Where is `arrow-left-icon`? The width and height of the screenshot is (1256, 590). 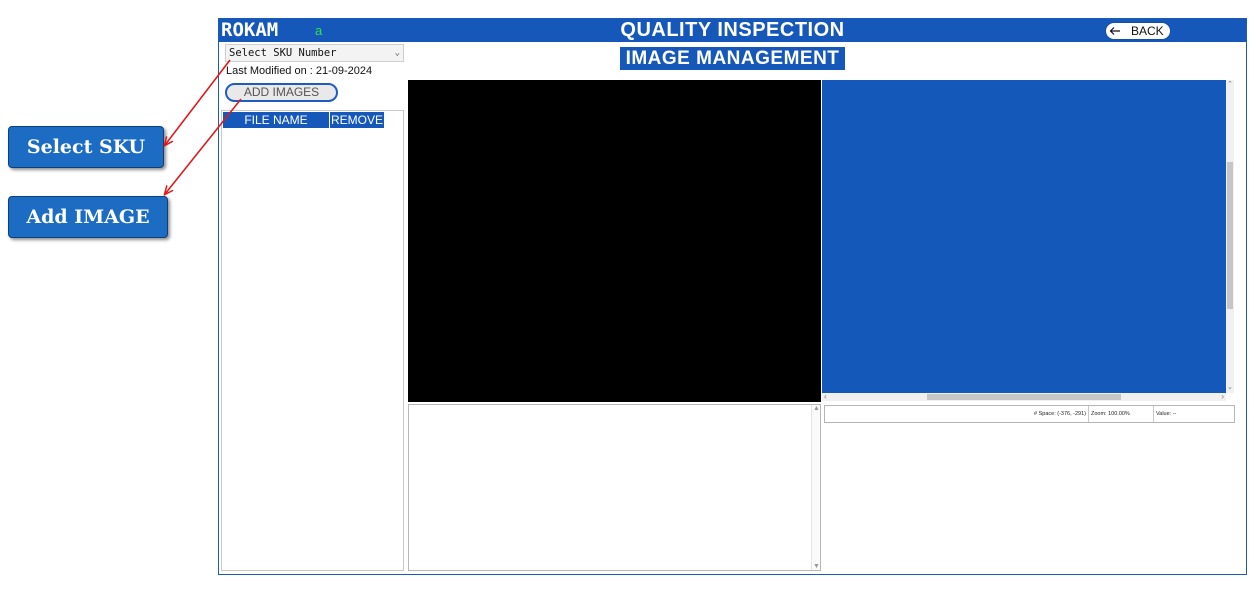
arrow-left-icon is located at coordinates (1114, 31).